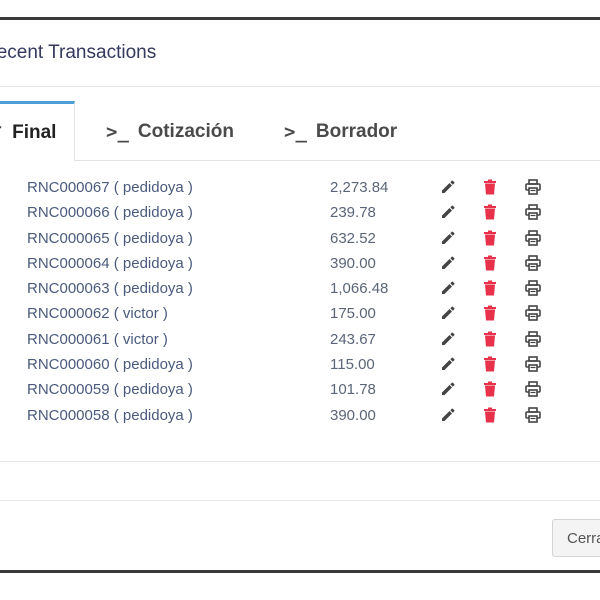 The width and height of the screenshot is (600, 600). What do you see at coordinates (110, 415) in the screenshot?
I see `transaction-name: RNC000058 ( pedidoya )` at bounding box center [110, 415].